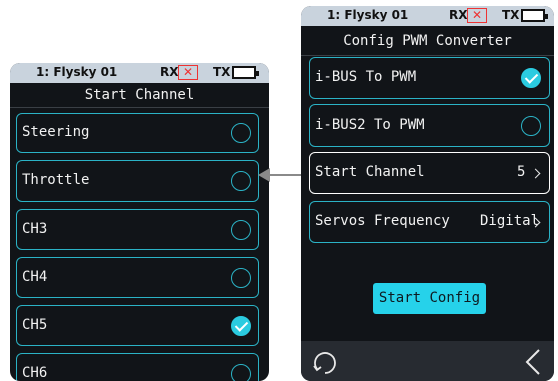  What do you see at coordinates (366, 77) in the screenshot?
I see `option-label: i-BUS To PWM` at bounding box center [366, 77].